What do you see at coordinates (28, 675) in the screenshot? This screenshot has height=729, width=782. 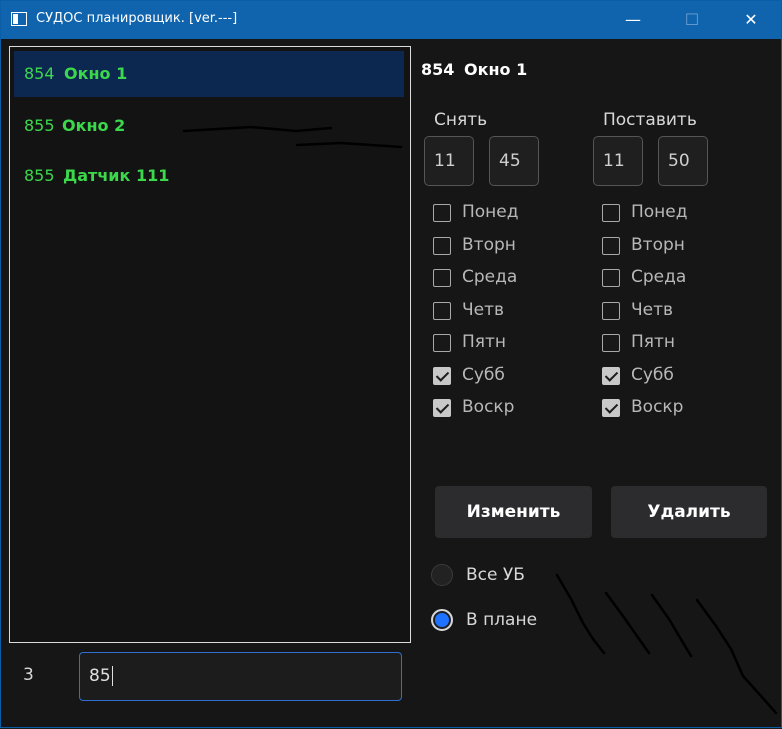 I see `count-label: 3` at bounding box center [28, 675].